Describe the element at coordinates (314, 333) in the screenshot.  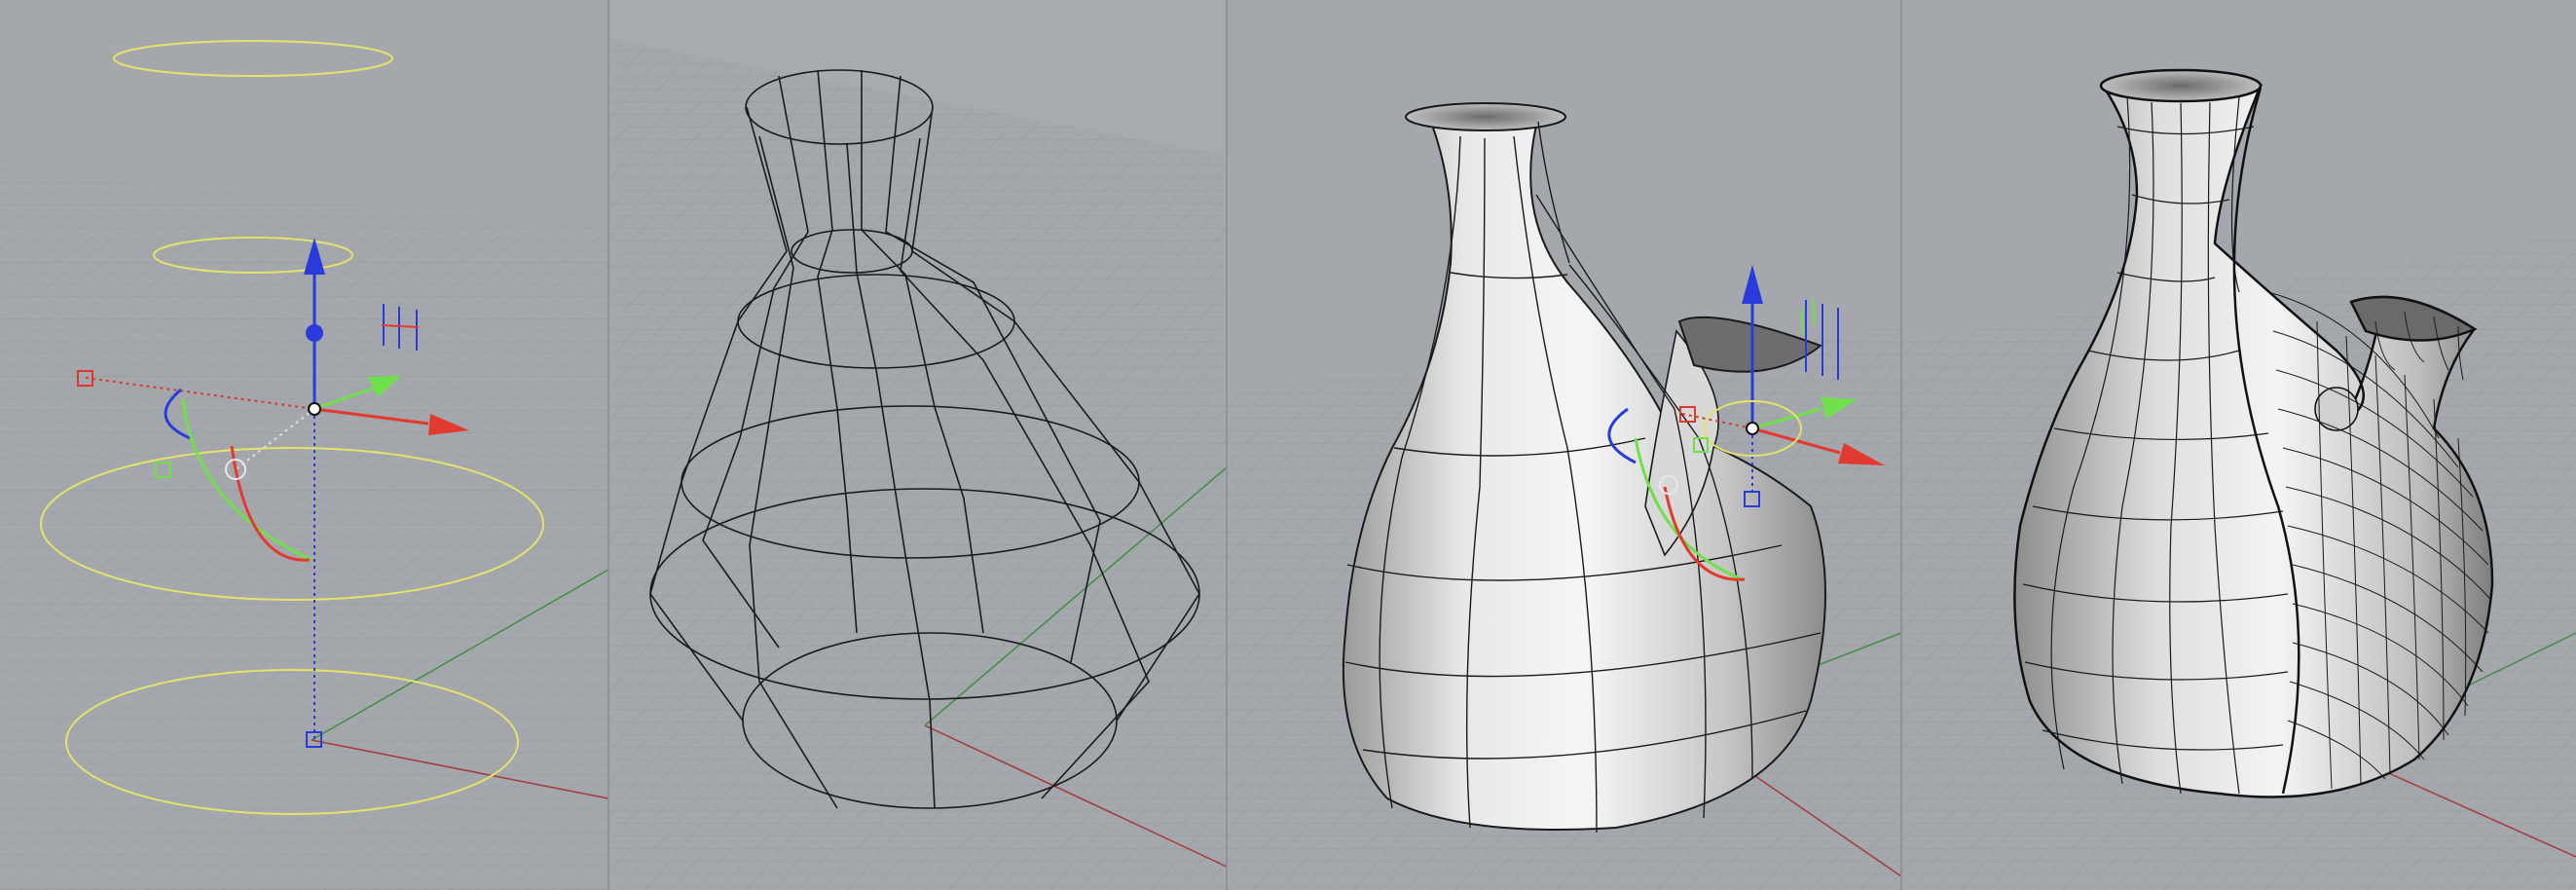
I see `scale-handle-z` at that location.